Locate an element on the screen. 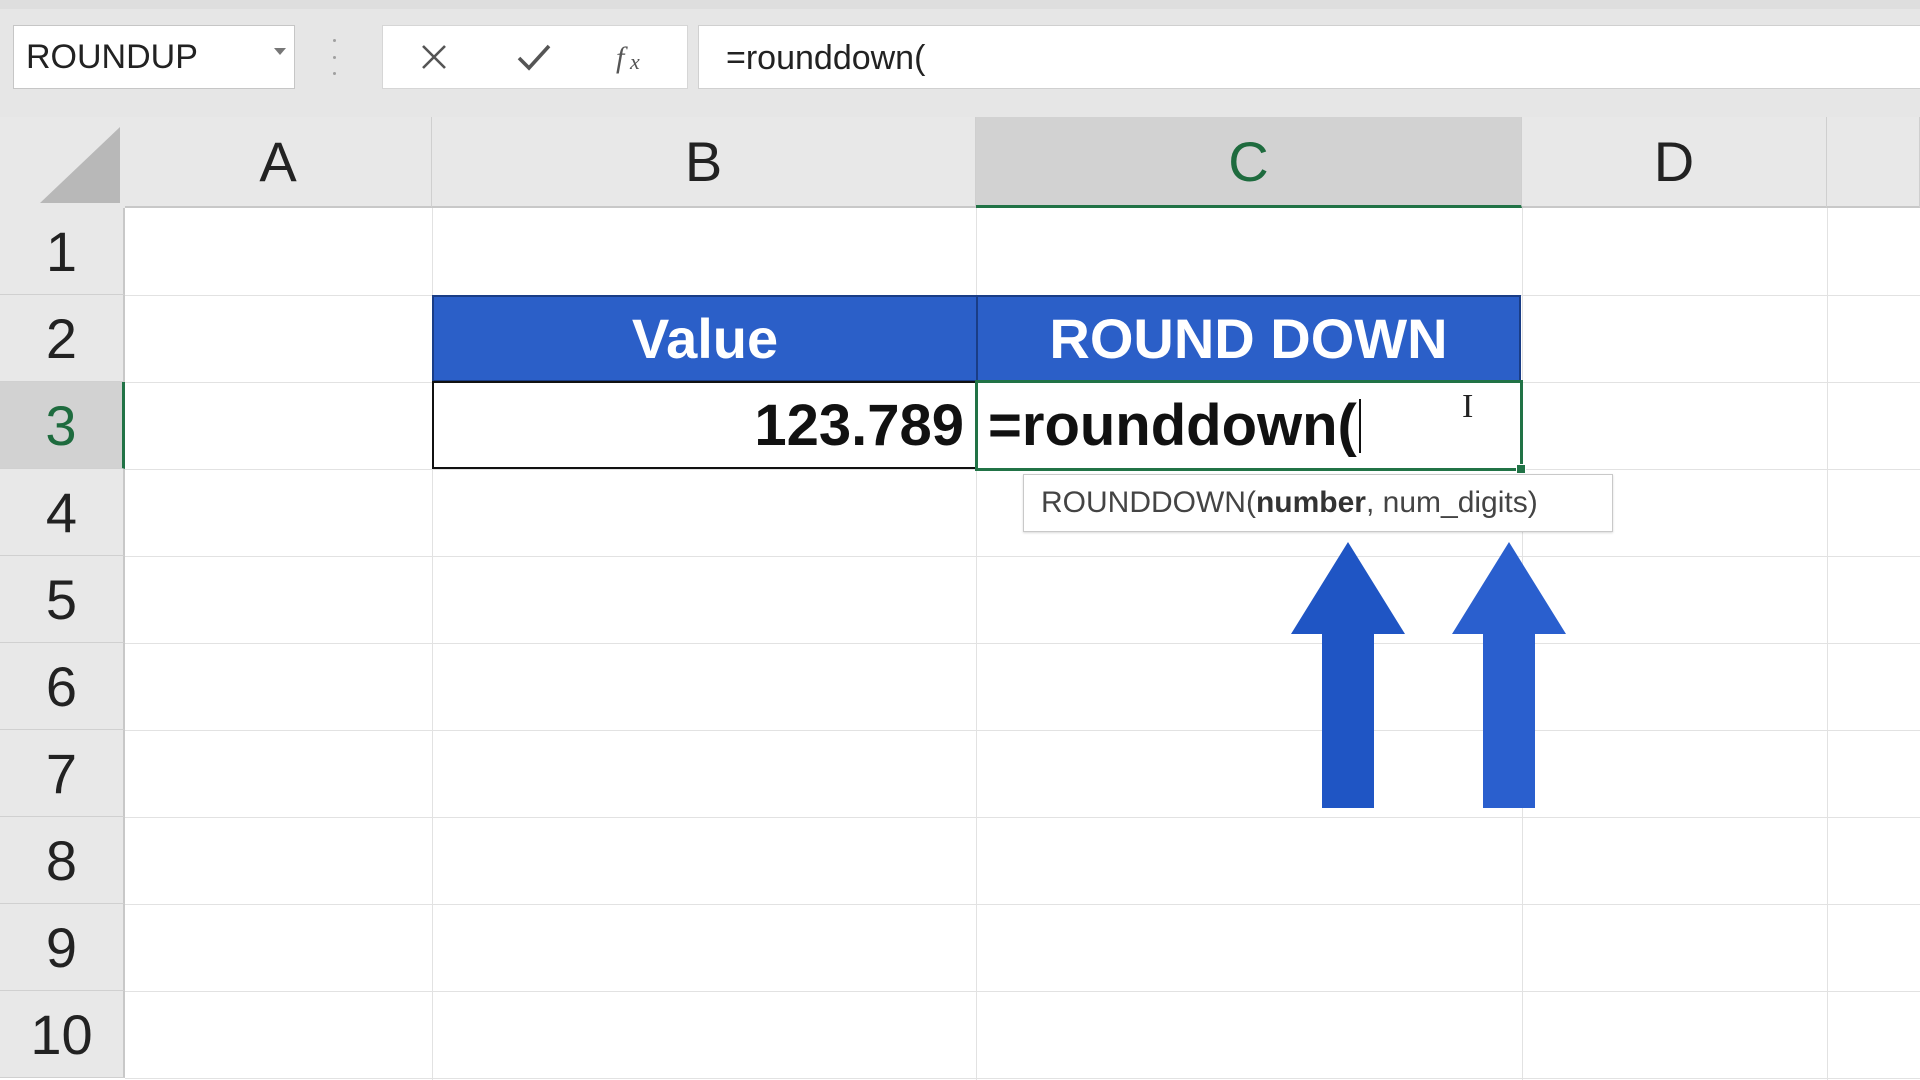  name-box: ROUNDUP is located at coordinates (154, 57).